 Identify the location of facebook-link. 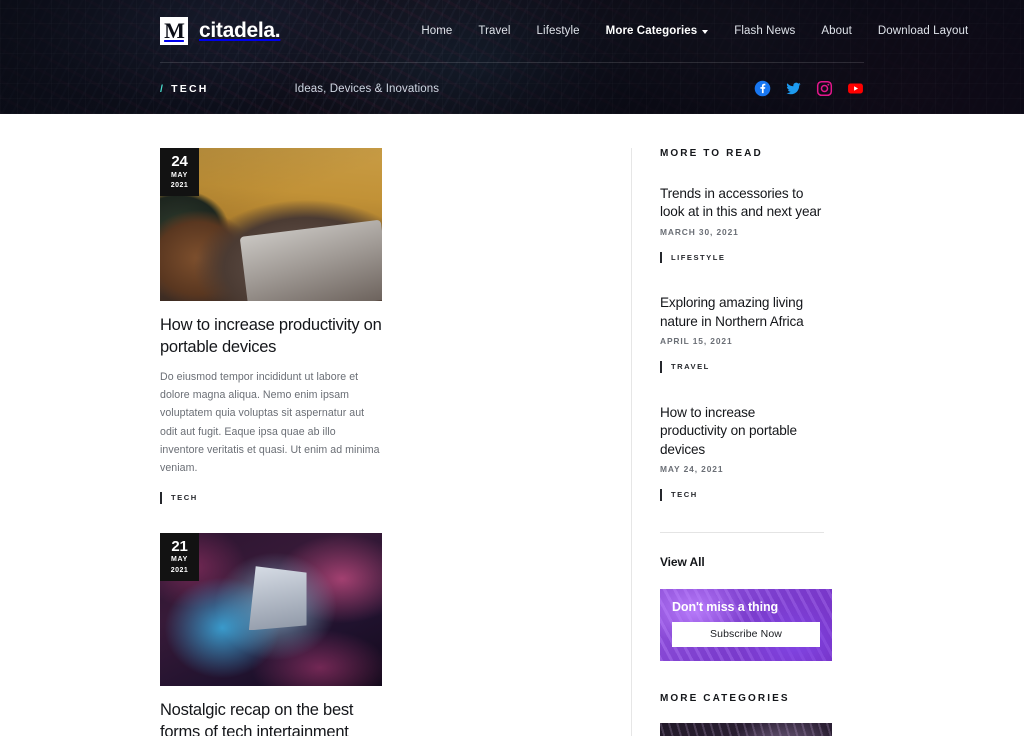
(762, 88).